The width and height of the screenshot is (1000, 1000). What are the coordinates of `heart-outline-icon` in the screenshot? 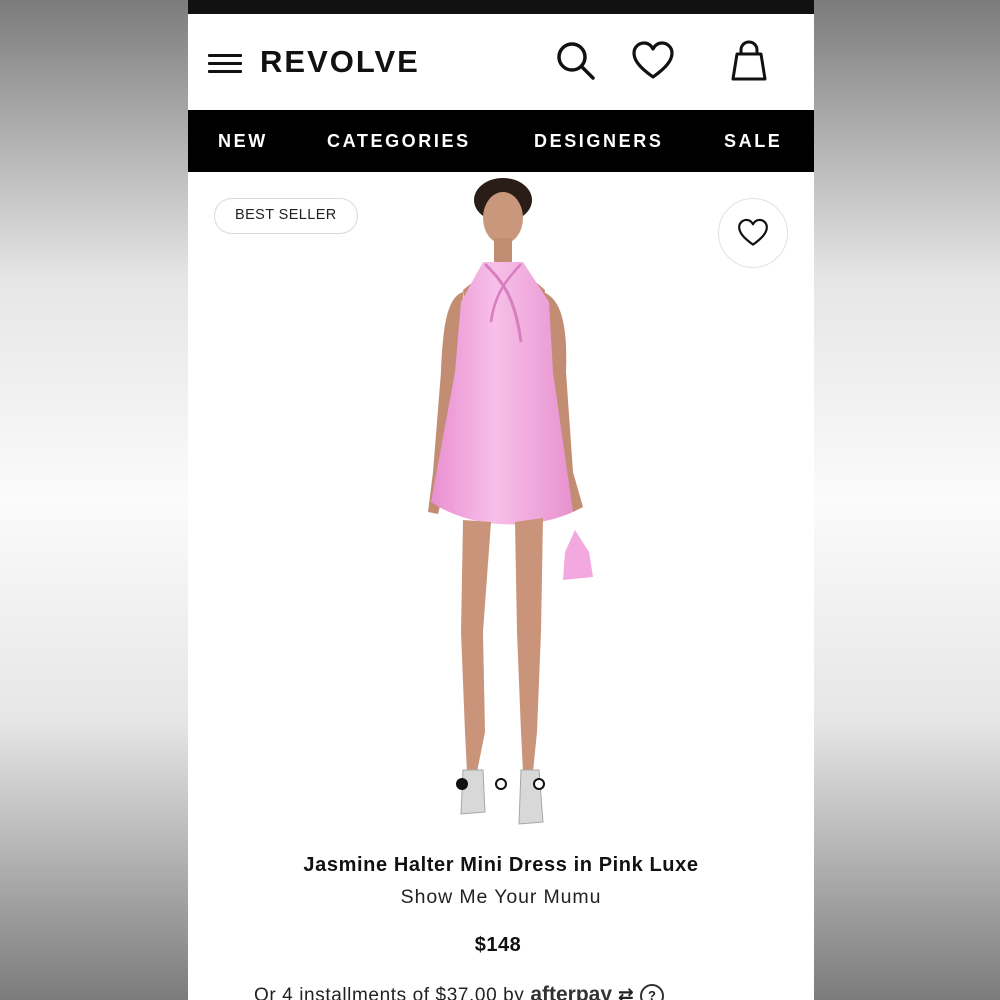 It's located at (753, 232).